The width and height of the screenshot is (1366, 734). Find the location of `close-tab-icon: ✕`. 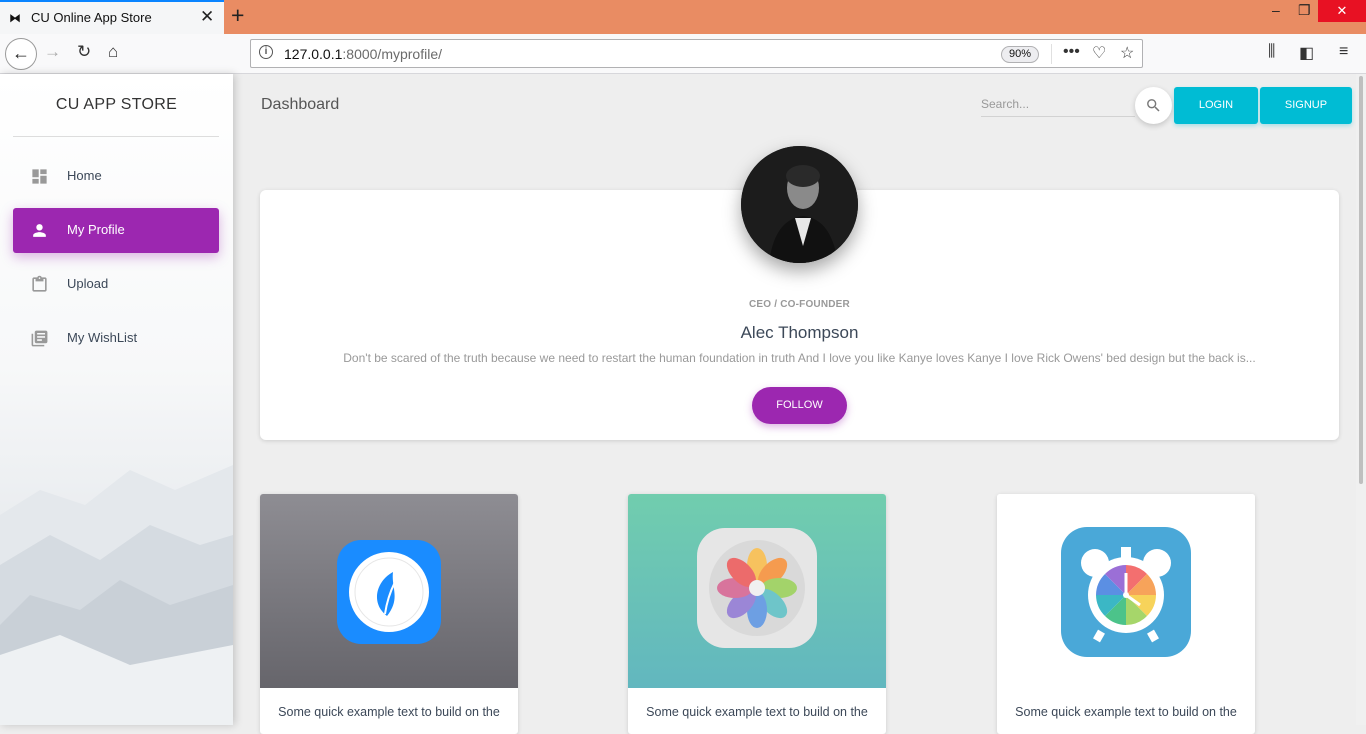

close-tab-icon: ✕ is located at coordinates (207, 17).